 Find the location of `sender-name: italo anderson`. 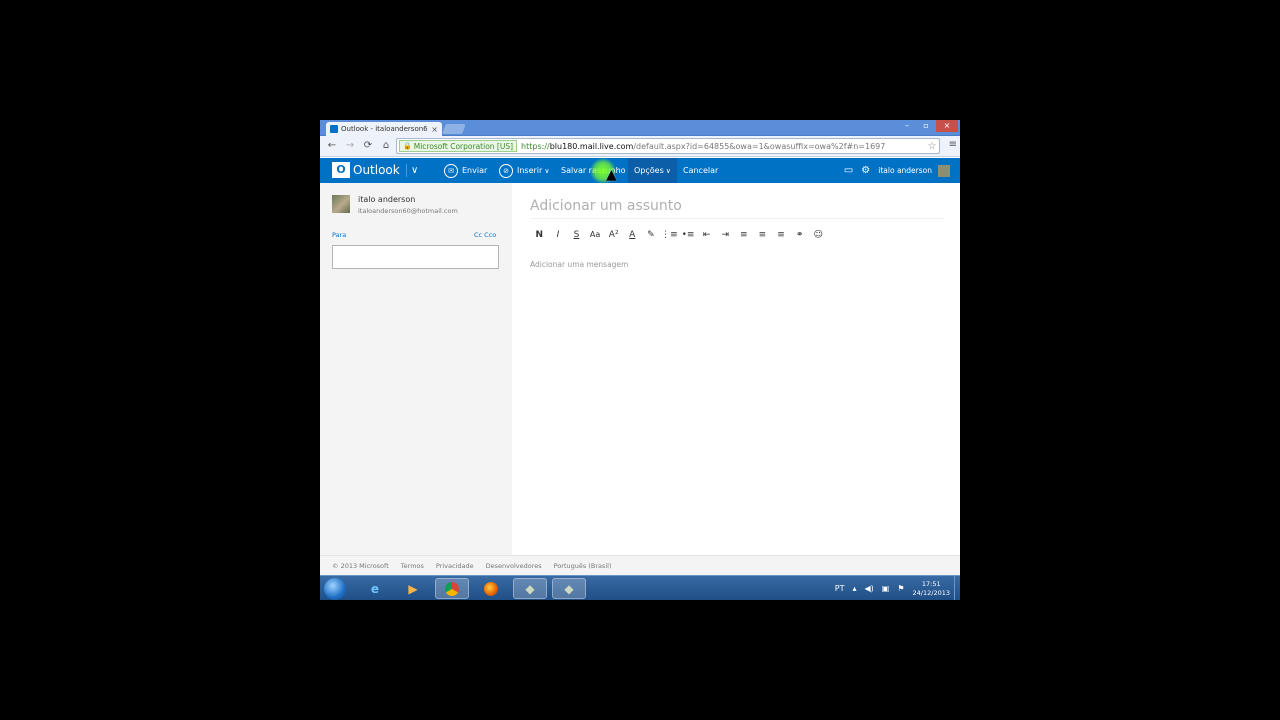

sender-name: italo anderson is located at coordinates (387, 199).